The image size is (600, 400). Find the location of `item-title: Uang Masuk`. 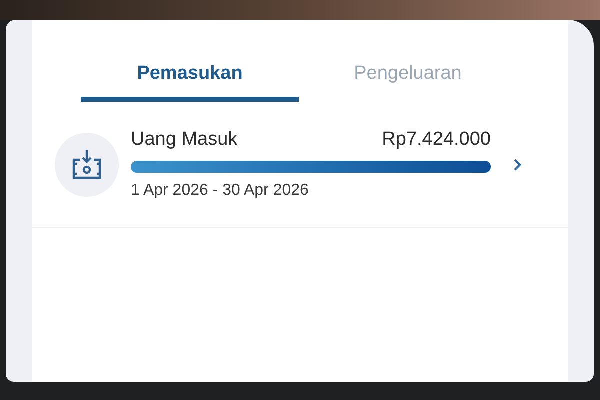

item-title: Uang Masuk is located at coordinates (184, 140).